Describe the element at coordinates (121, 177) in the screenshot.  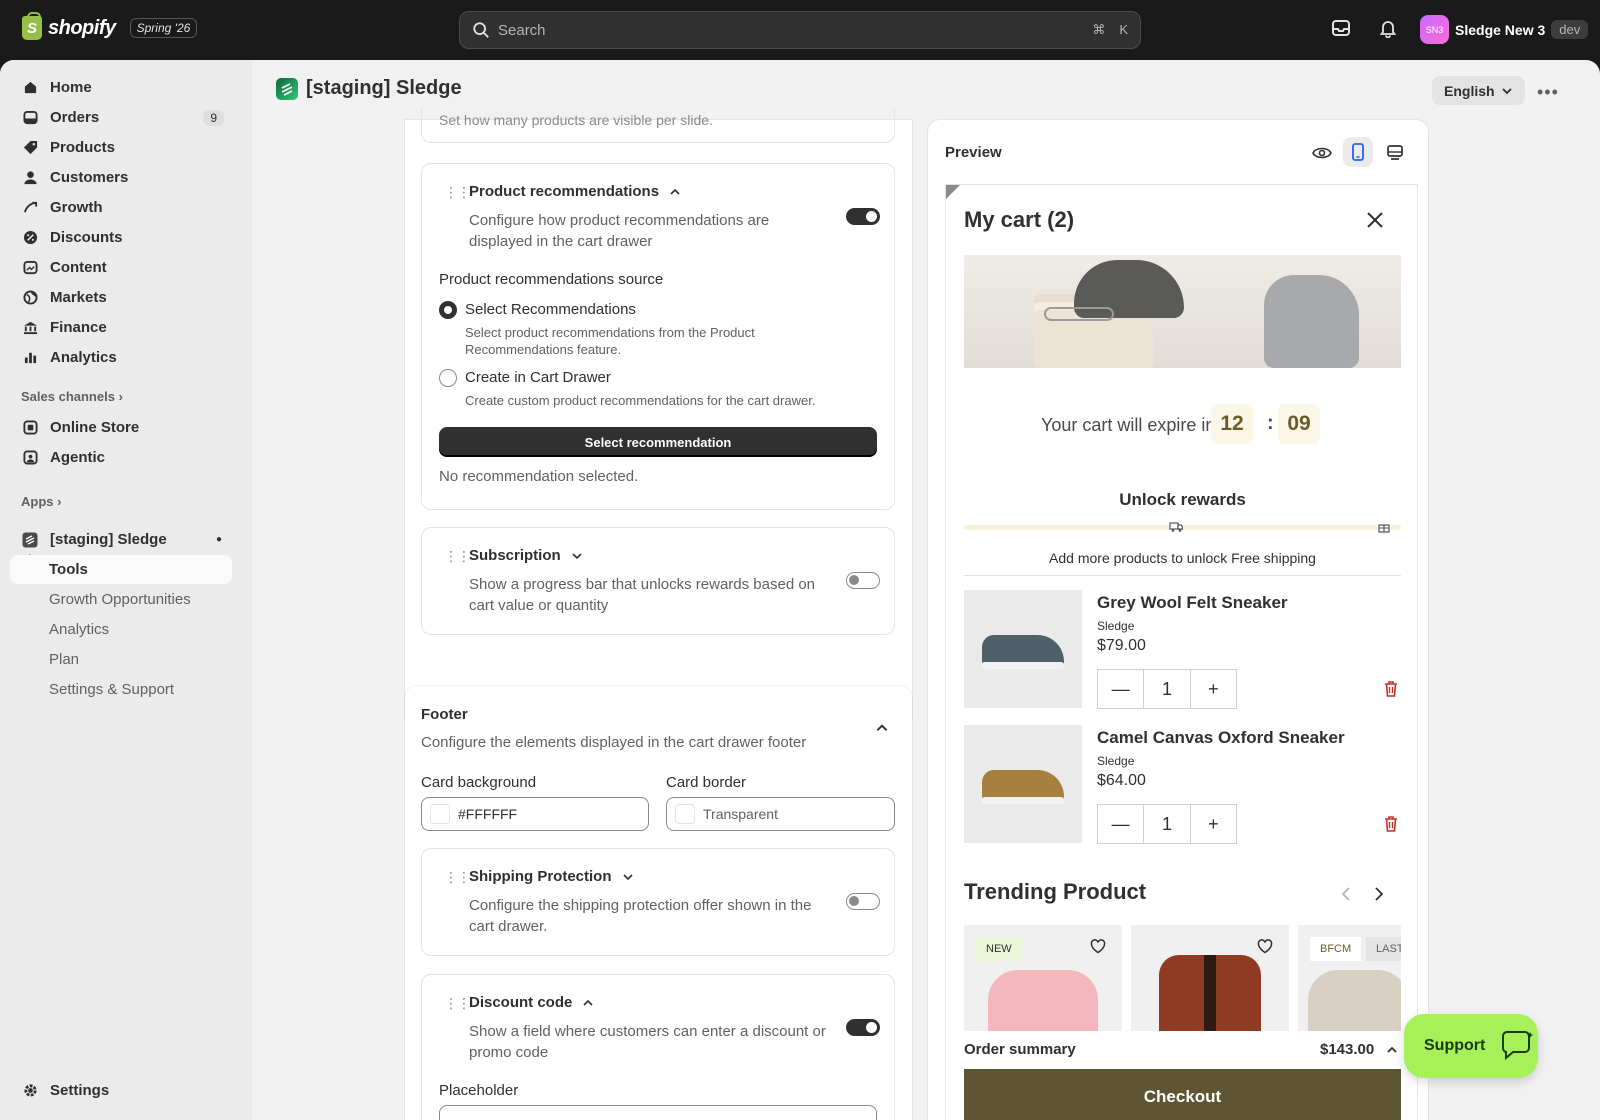
I see `sidebar-item-customers: Customers` at that location.